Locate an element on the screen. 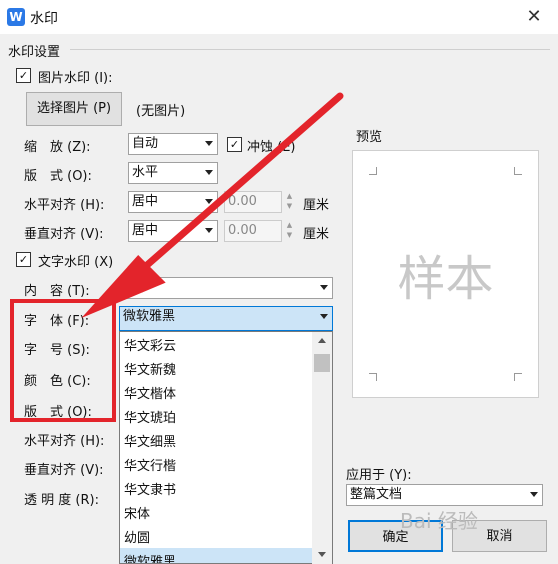 This screenshot has width=558, height=564. picture-halign-label: 水平对齐 (H): is located at coordinates (64, 205).